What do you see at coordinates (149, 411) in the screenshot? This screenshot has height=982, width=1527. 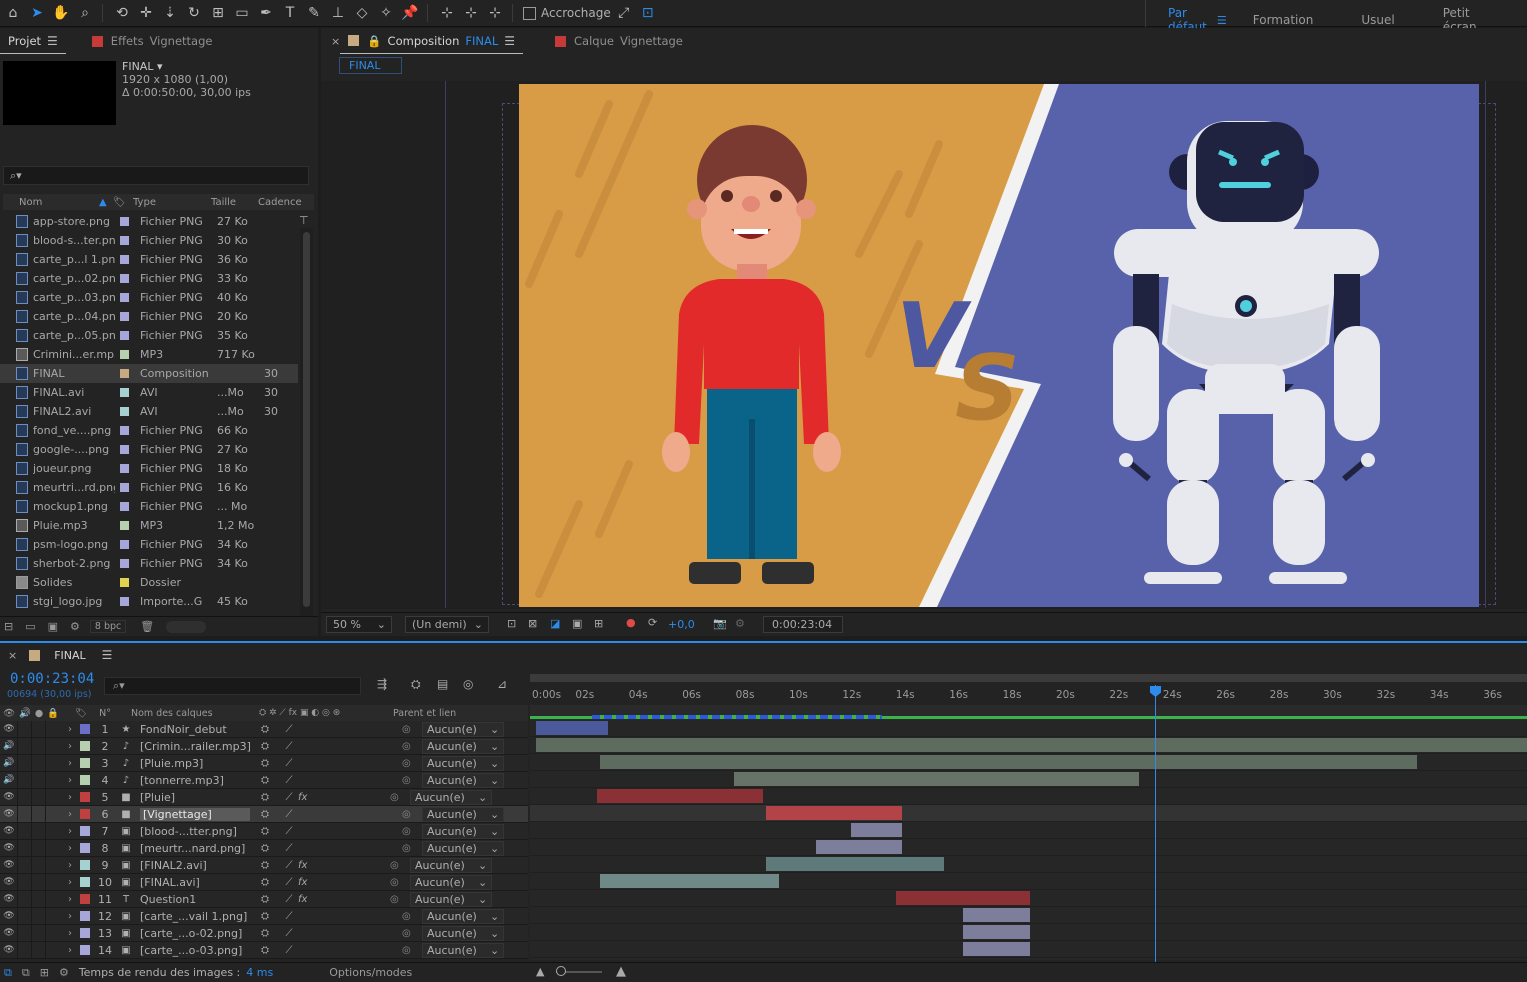 I see `project-item: FINAL2.avi AVI ...Mo 30` at bounding box center [149, 411].